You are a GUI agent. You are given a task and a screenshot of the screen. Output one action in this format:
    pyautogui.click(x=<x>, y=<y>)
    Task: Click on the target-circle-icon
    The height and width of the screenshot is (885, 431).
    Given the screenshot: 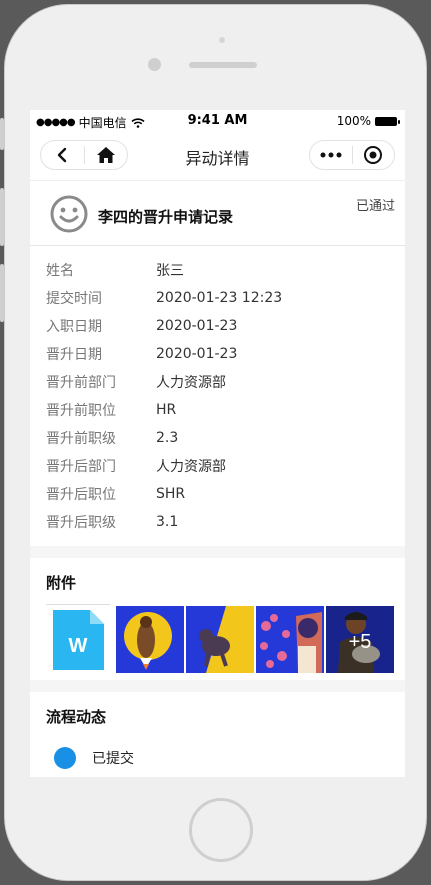 What is the action you would take?
    pyautogui.click(x=373, y=155)
    